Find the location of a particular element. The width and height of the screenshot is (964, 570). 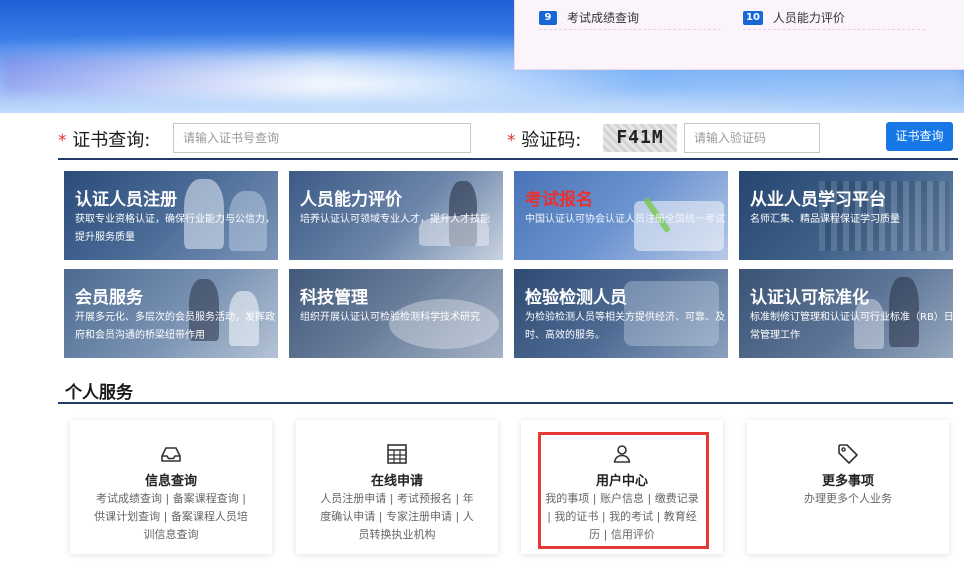

tile-title: 检验检测人员 is located at coordinates (576, 298).